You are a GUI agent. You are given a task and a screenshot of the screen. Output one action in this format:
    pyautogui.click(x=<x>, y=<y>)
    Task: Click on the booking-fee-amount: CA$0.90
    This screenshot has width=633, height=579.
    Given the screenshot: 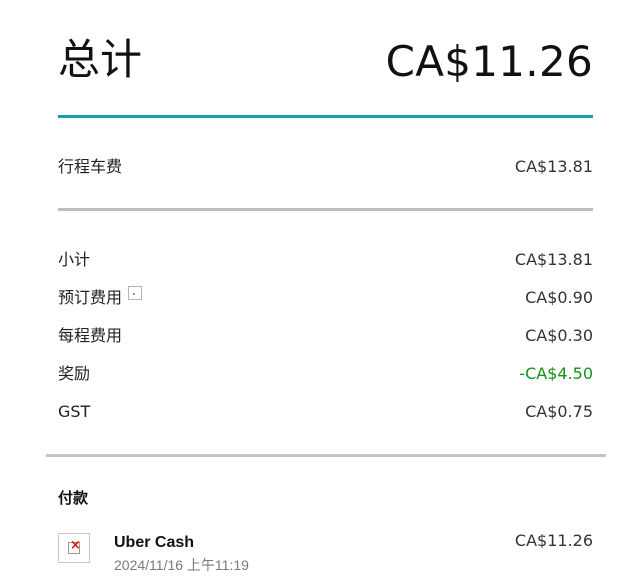 What is the action you would take?
    pyautogui.click(x=559, y=297)
    